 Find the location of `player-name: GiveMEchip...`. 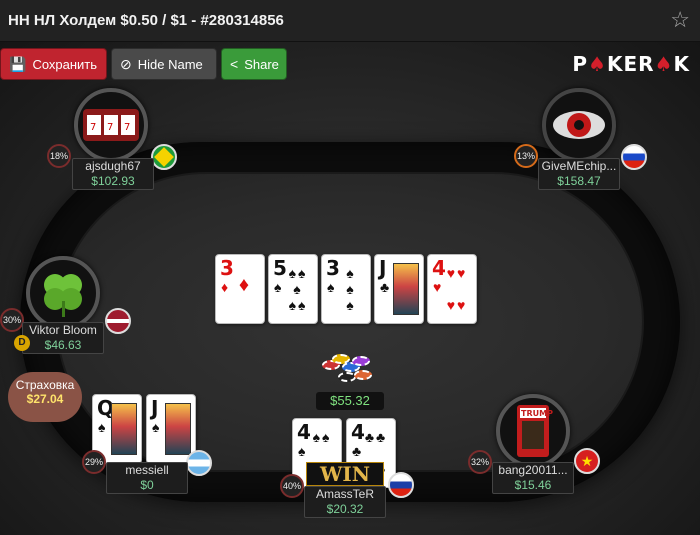

player-name: GiveMEchip... is located at coordinates (579, 166).